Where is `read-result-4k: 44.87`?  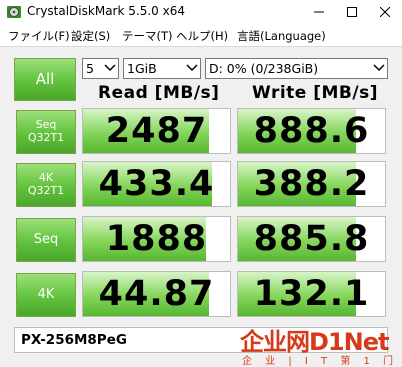
read-result-4k: 44.87 is located at coordinates (156, 294).